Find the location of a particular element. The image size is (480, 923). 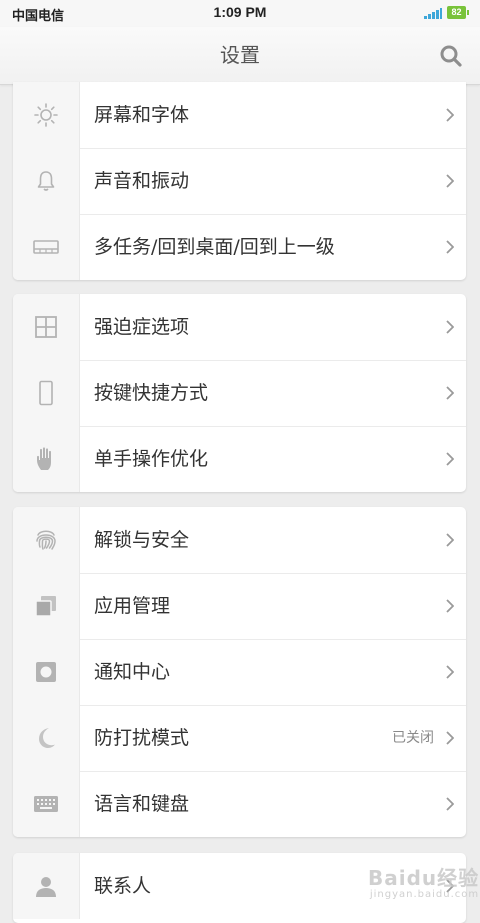

settings-item-label: 单手操作优化 is located at coordinates (151, 459).